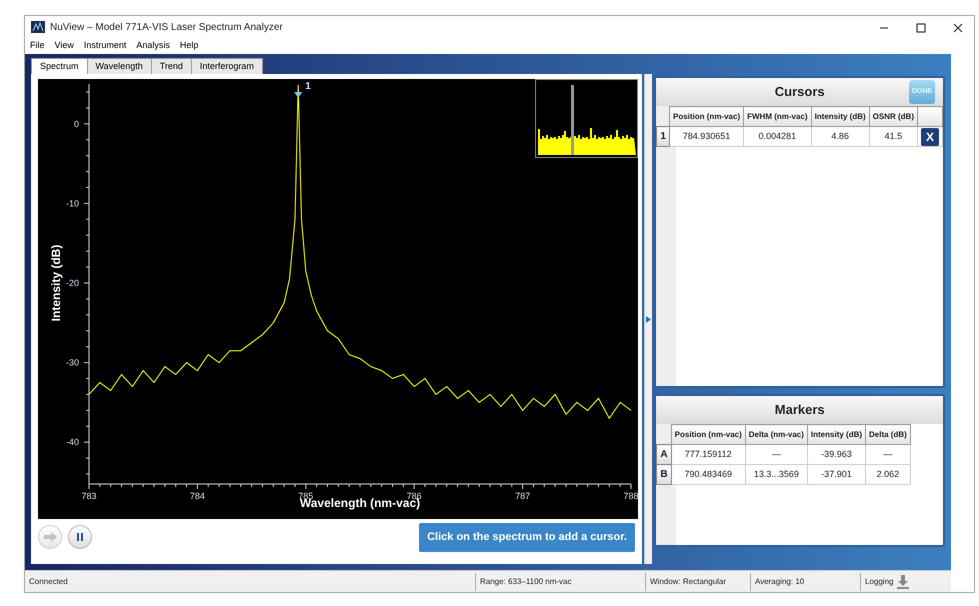 The width and height of the screenshot is (979, 606). I want to click on y-tick-label: -10, so click(72, 203).